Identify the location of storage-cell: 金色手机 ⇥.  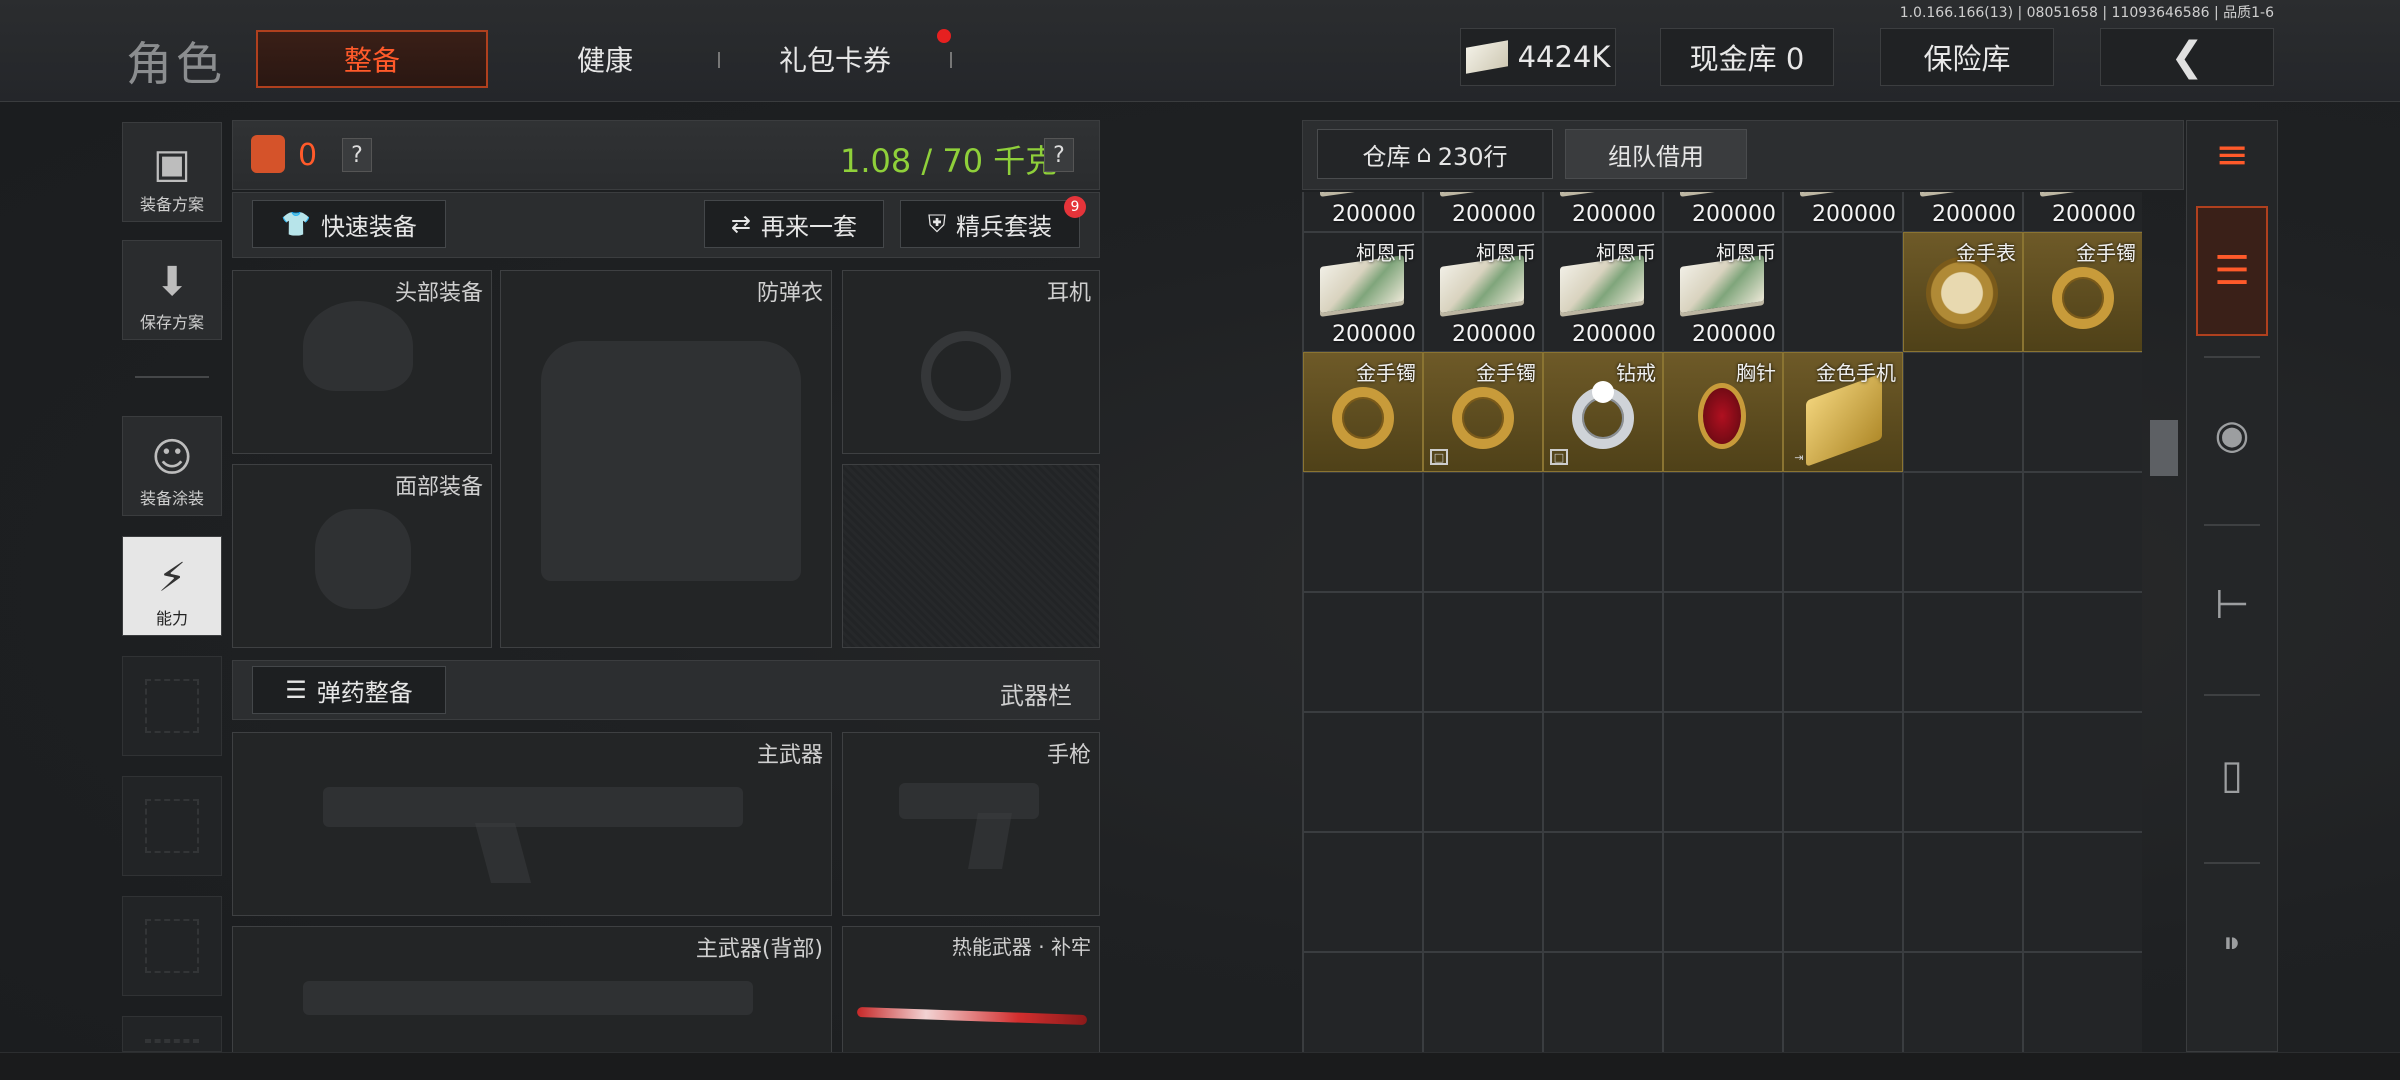
(1843, 412).